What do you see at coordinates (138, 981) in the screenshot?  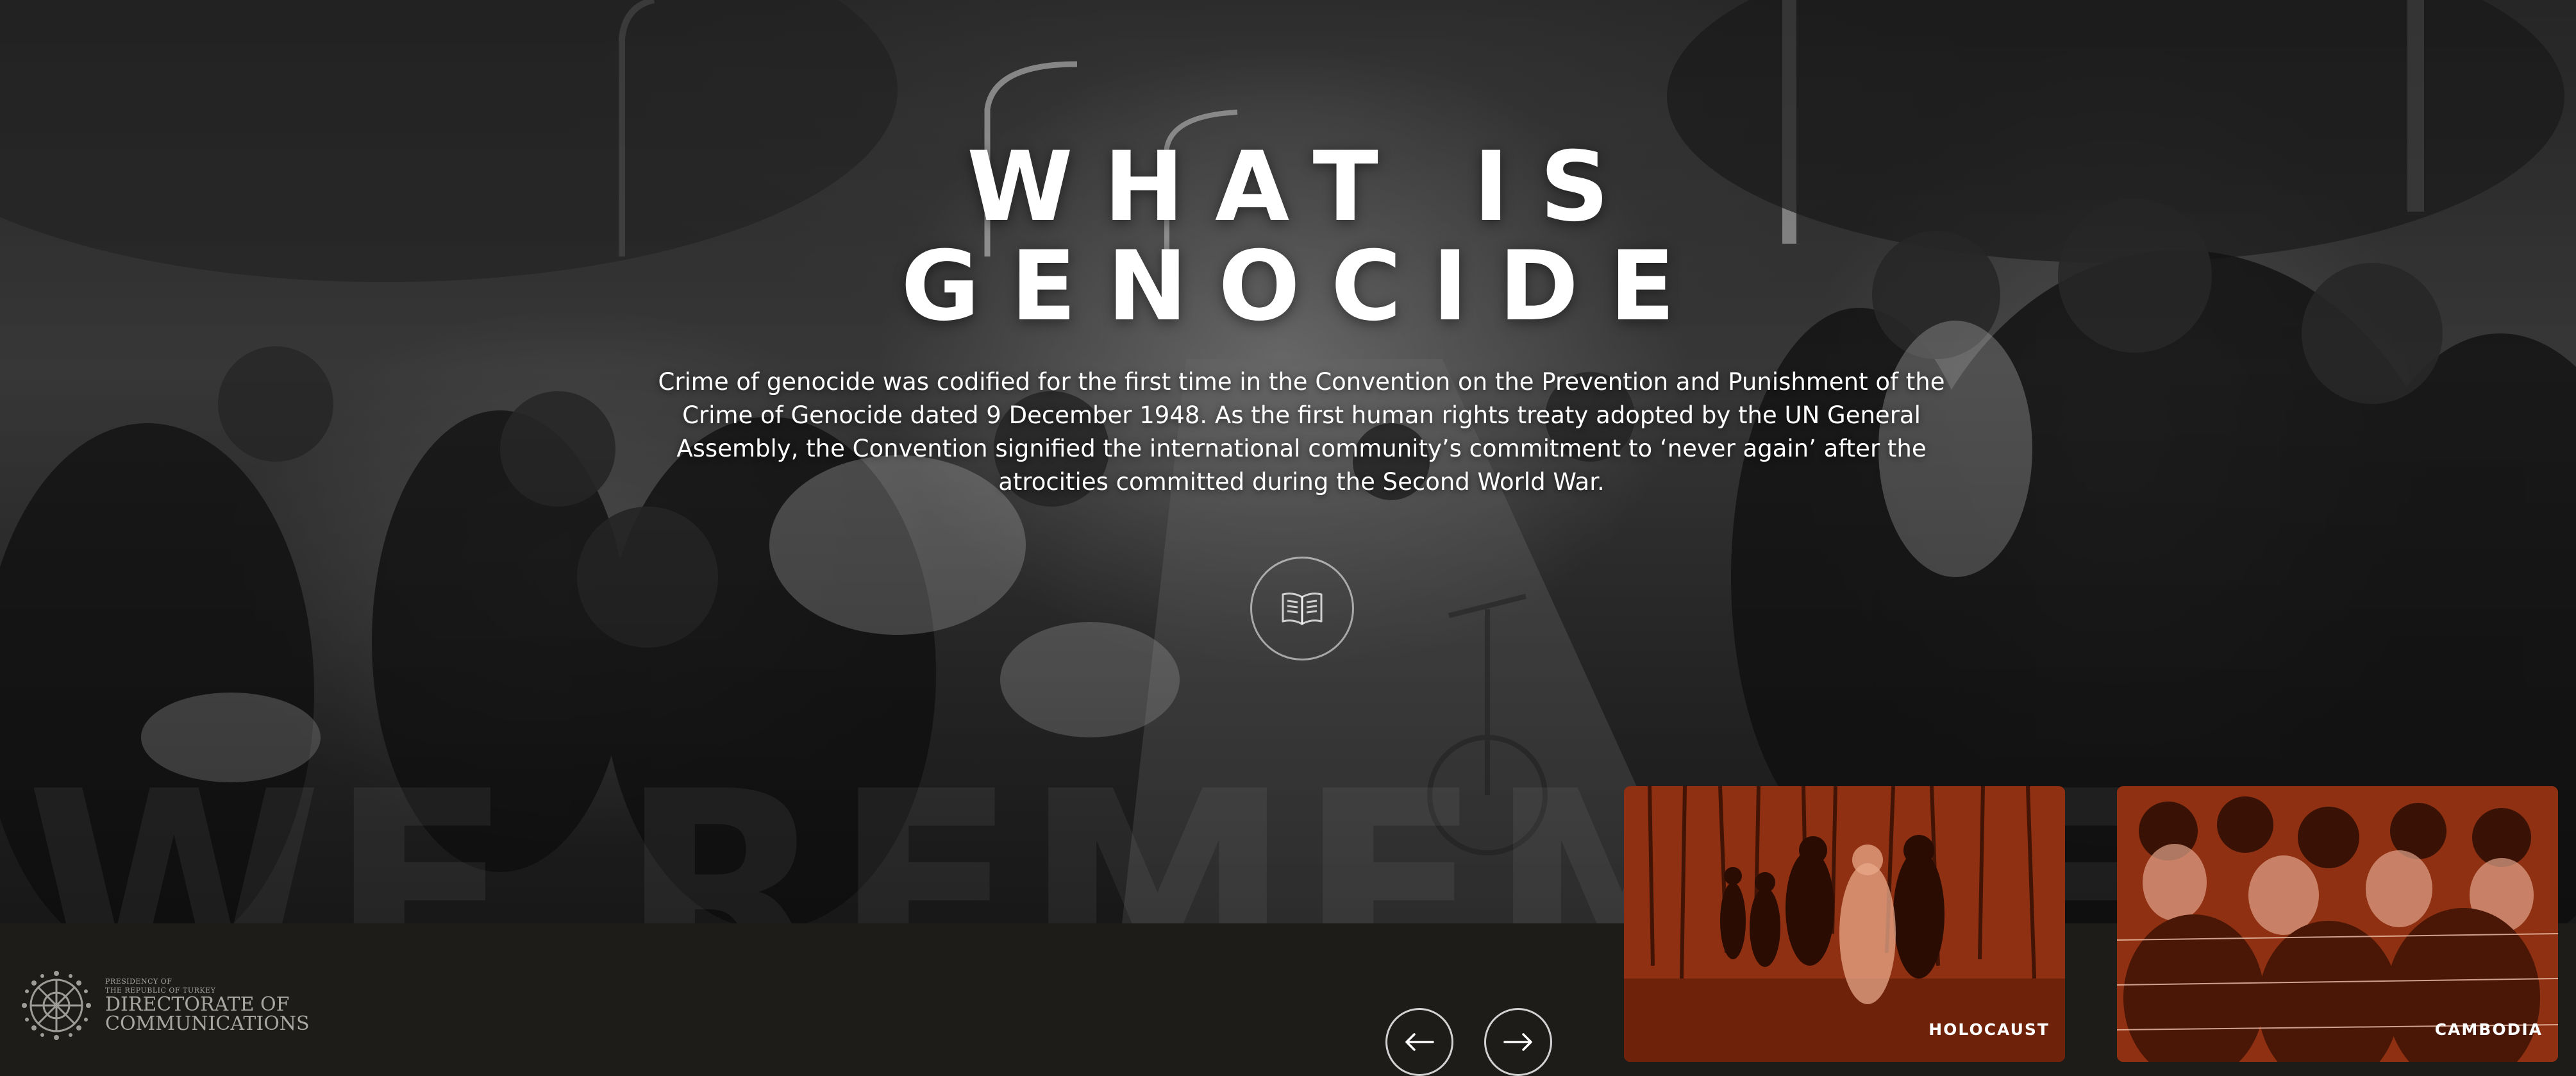 I see `logo-line1: PRESIDENCY OF` at bounding box center [138, 981].